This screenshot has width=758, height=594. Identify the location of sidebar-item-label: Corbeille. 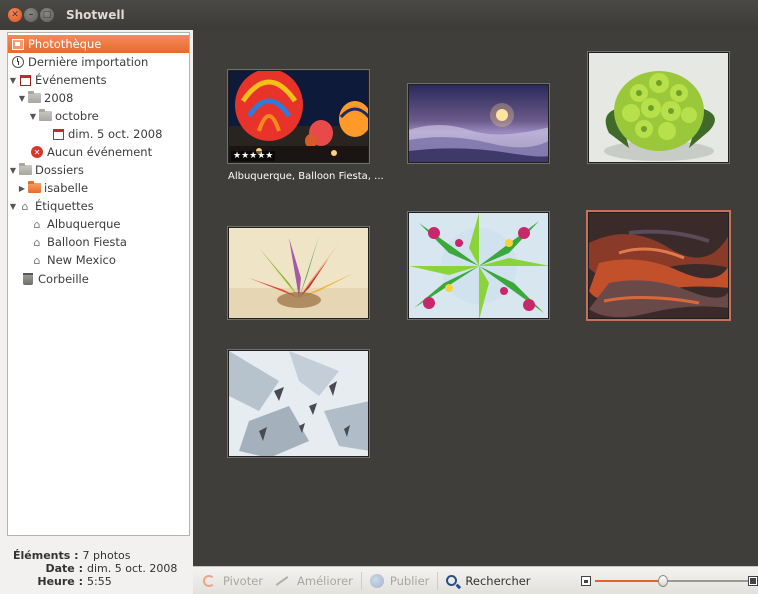
(63, 279).